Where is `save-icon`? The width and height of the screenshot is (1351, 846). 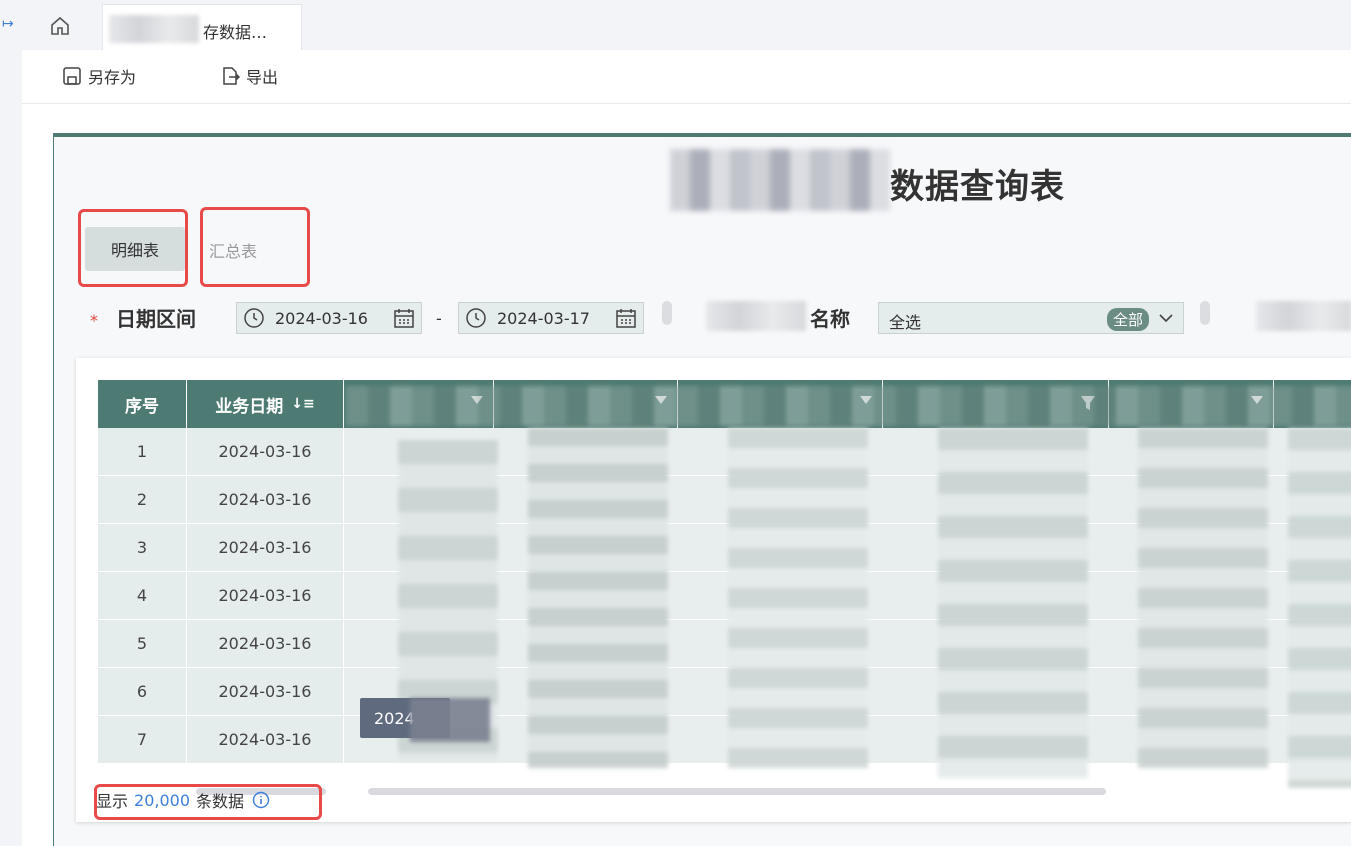 save-icon is located at coordinates (72, 76).